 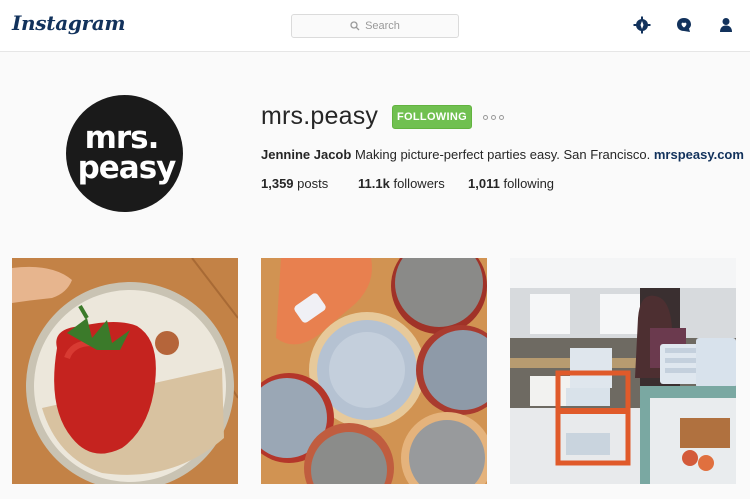 I want to click on following-stat: 1,011 following, so click(x=511, y=183).